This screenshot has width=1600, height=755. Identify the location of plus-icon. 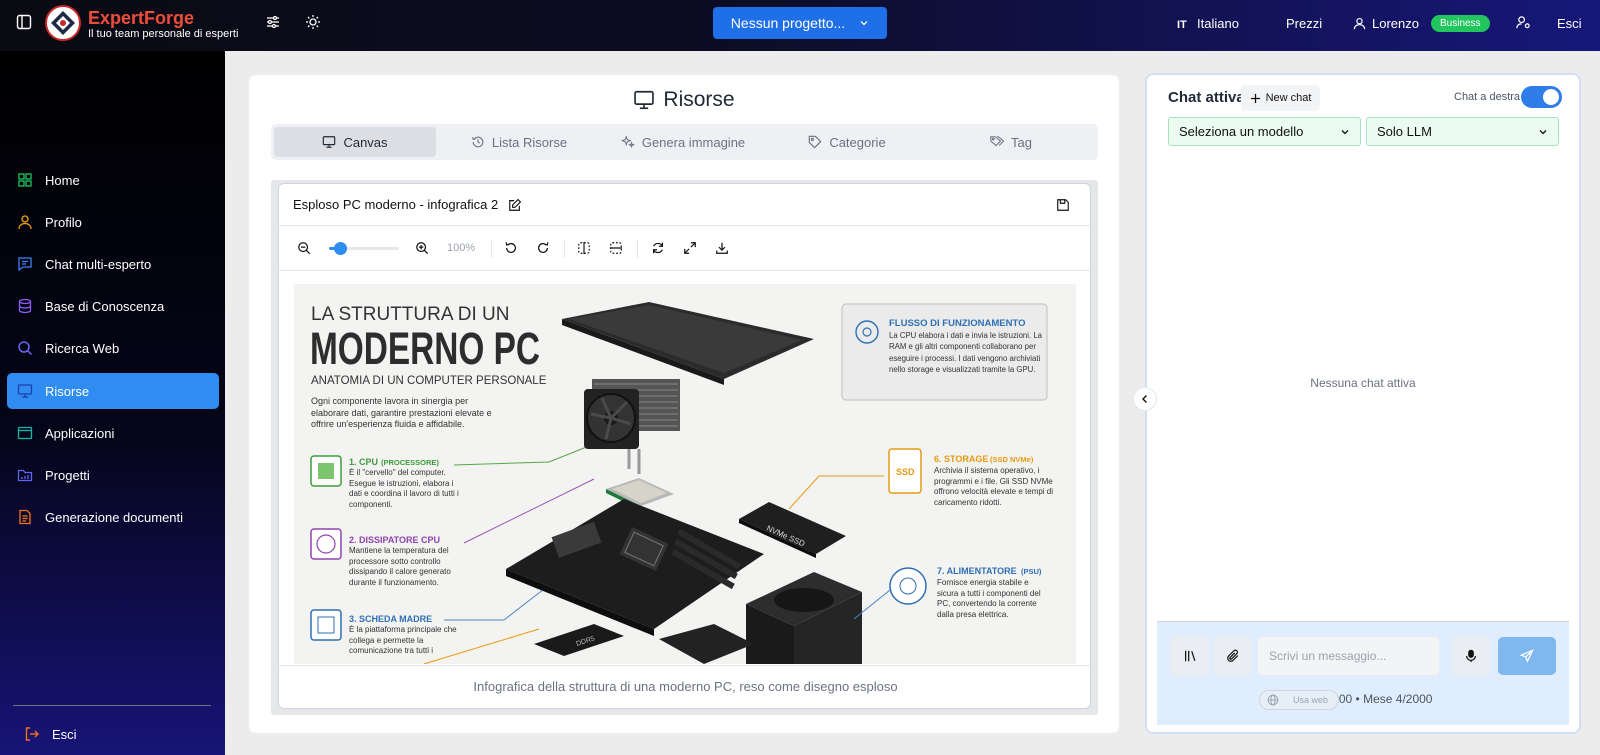
(1255, 98).